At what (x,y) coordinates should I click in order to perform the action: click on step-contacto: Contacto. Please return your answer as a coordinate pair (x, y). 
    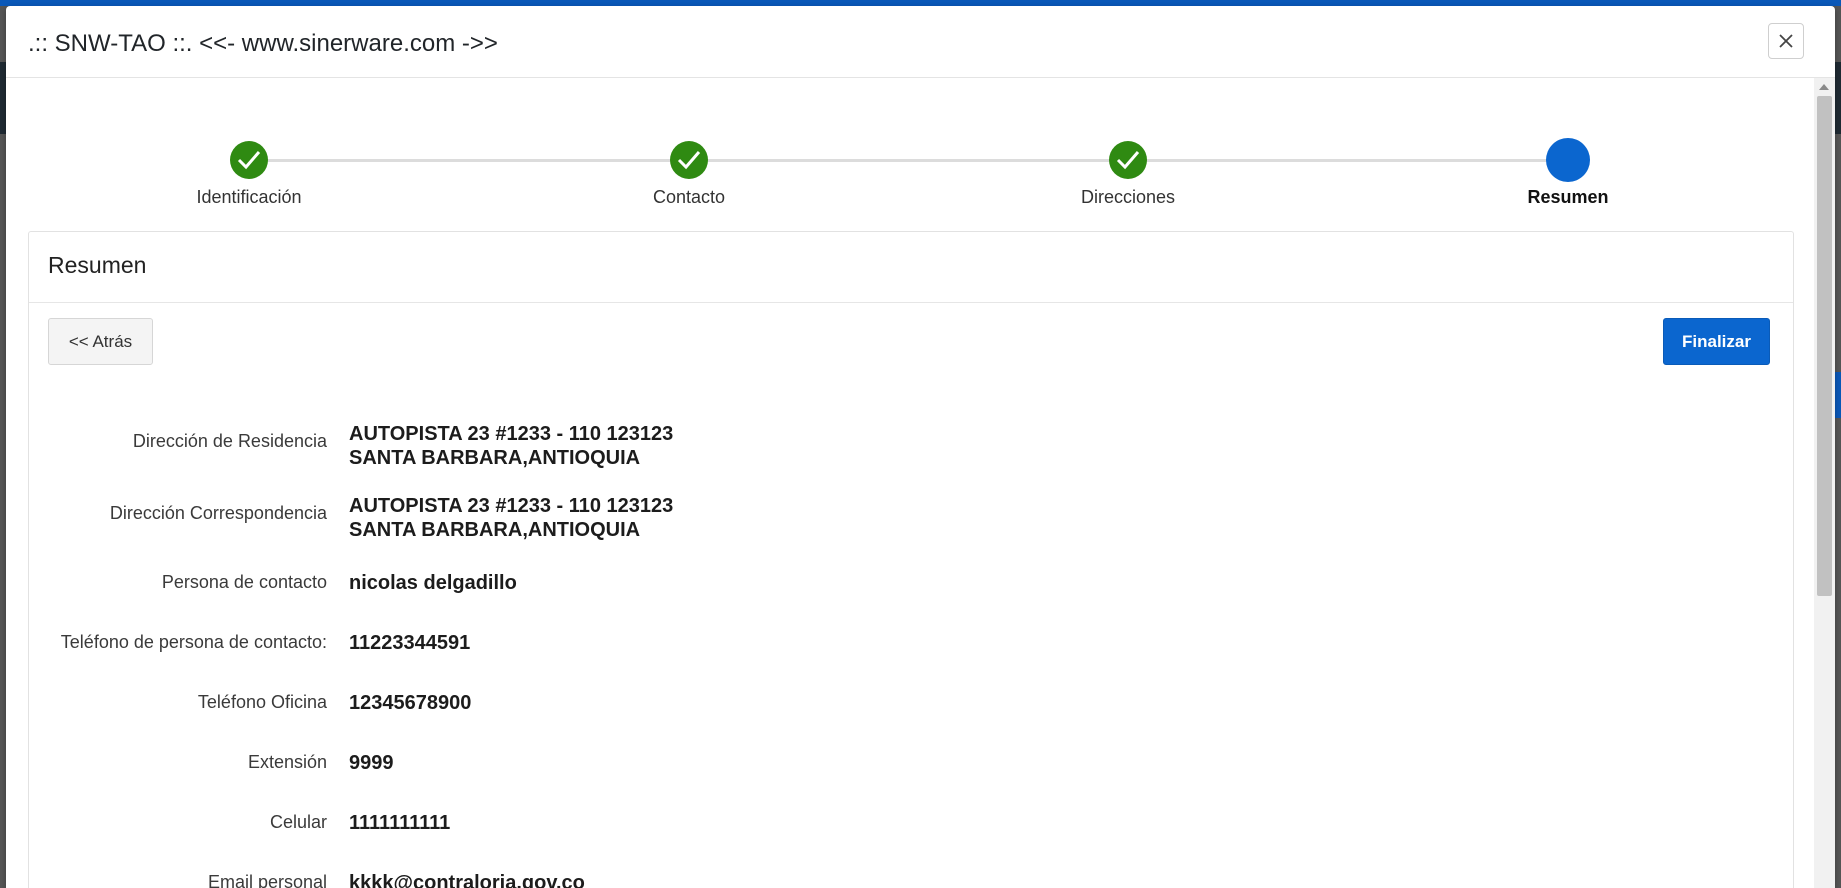
    Looking at the image, I should click on (689, 174).